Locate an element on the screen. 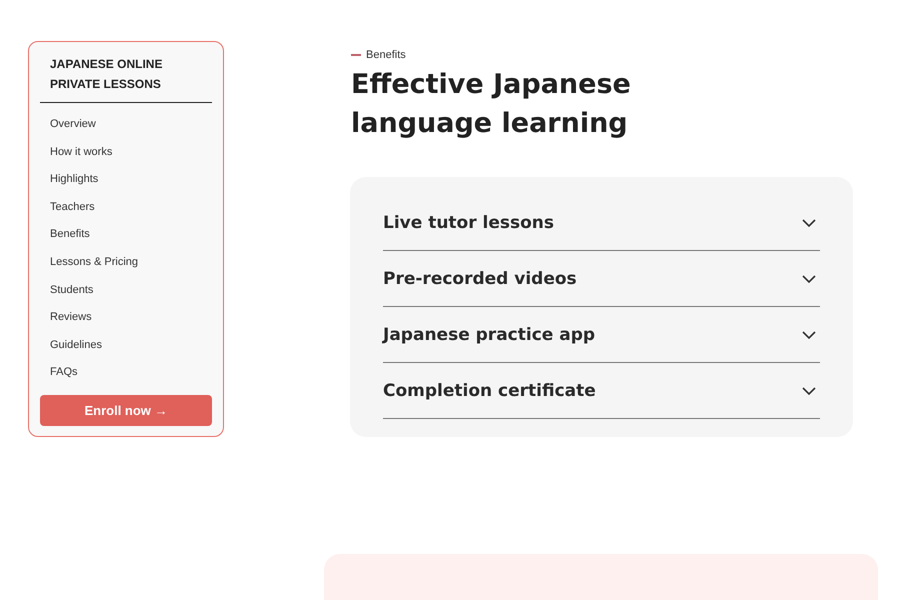  sidebar-title: JAPANESE ONLINE PRIVATE LESSONS is located at coordinates (106, 74).